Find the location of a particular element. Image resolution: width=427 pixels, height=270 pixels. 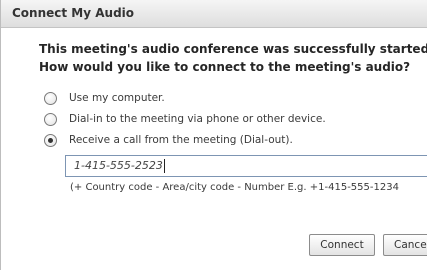

radio-use-computer is located at coordinates (50, 98).